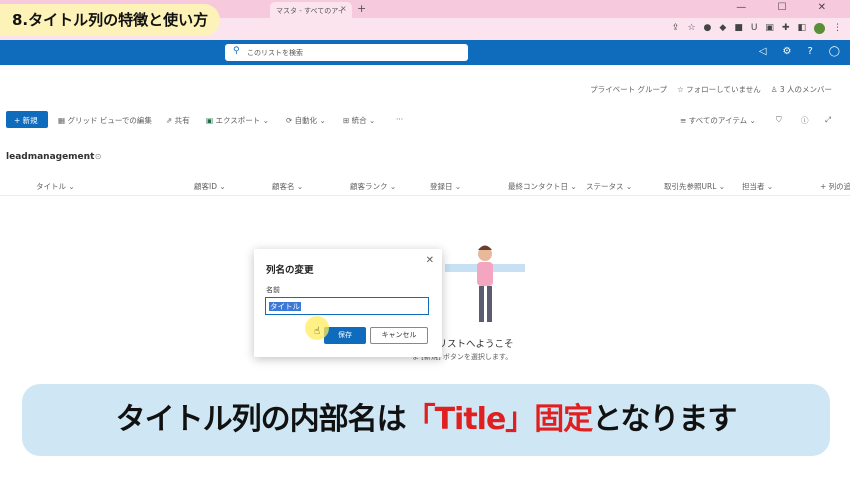 This screenshot has width=850, height=478. What do you see at coordinates (779, 120) in the screenshot?
I see `filter-icon: ⛉` at bounding box center [779, 120].